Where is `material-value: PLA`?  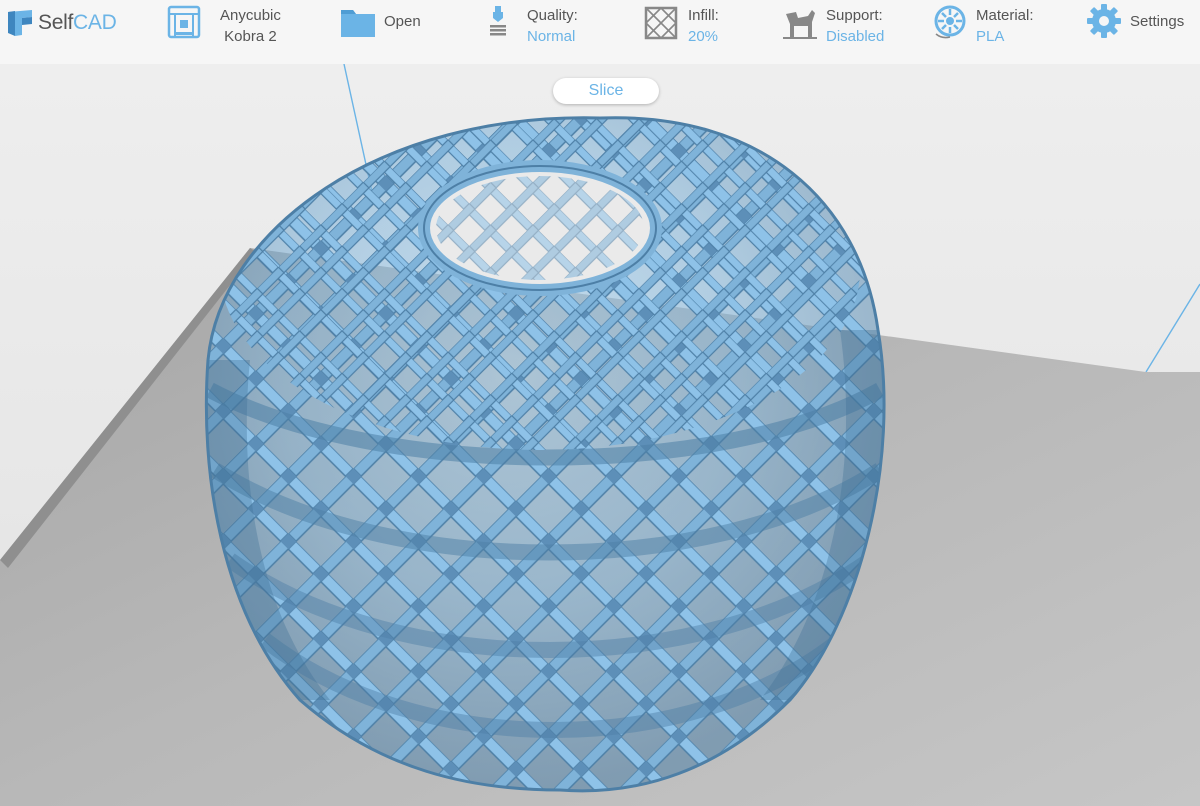
material-value: PLA is located at coordinates (990, 36).